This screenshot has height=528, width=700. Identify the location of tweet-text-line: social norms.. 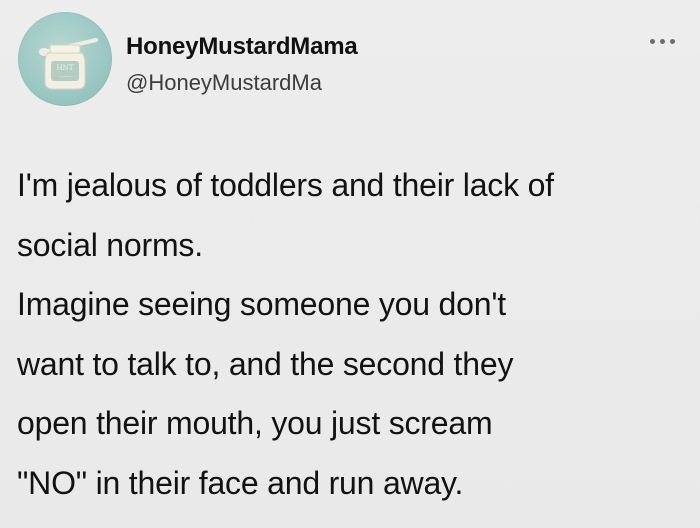
(110, 244).